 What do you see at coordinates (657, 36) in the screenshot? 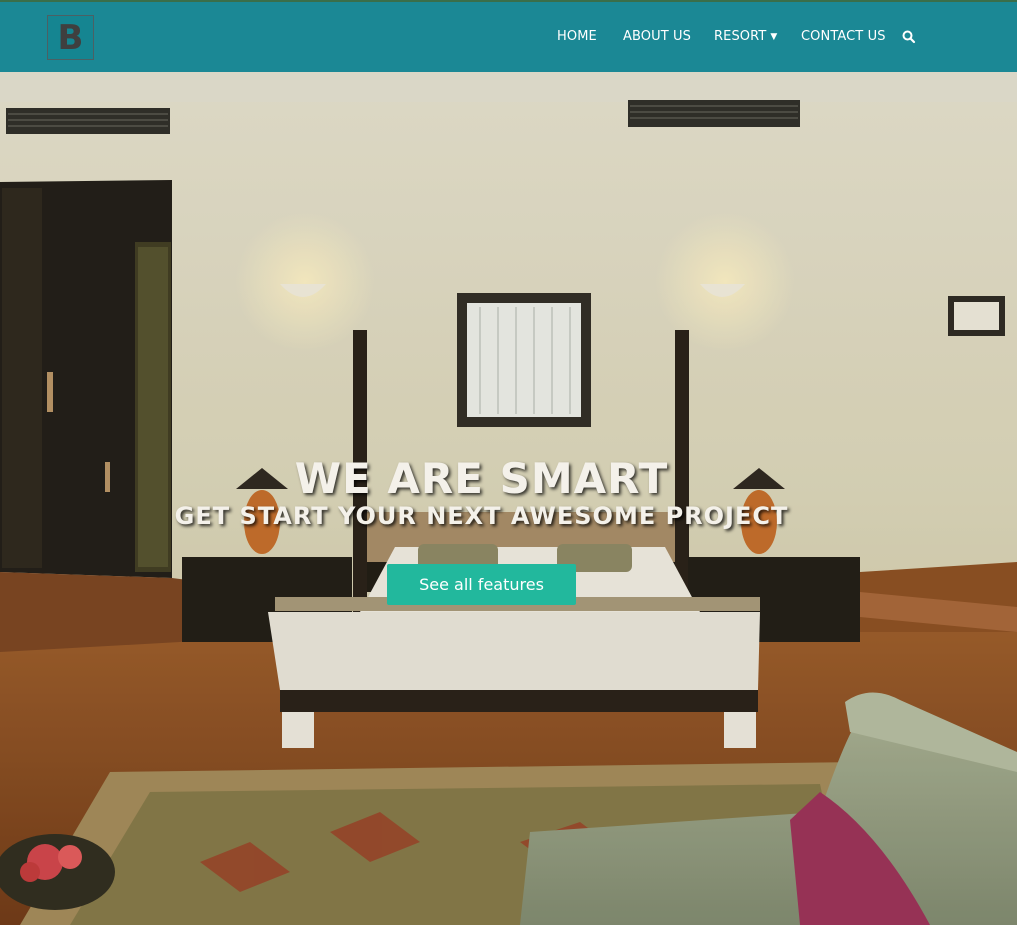
I see `nav-about-us: ABOUT US` at bounding box center [657, 36].